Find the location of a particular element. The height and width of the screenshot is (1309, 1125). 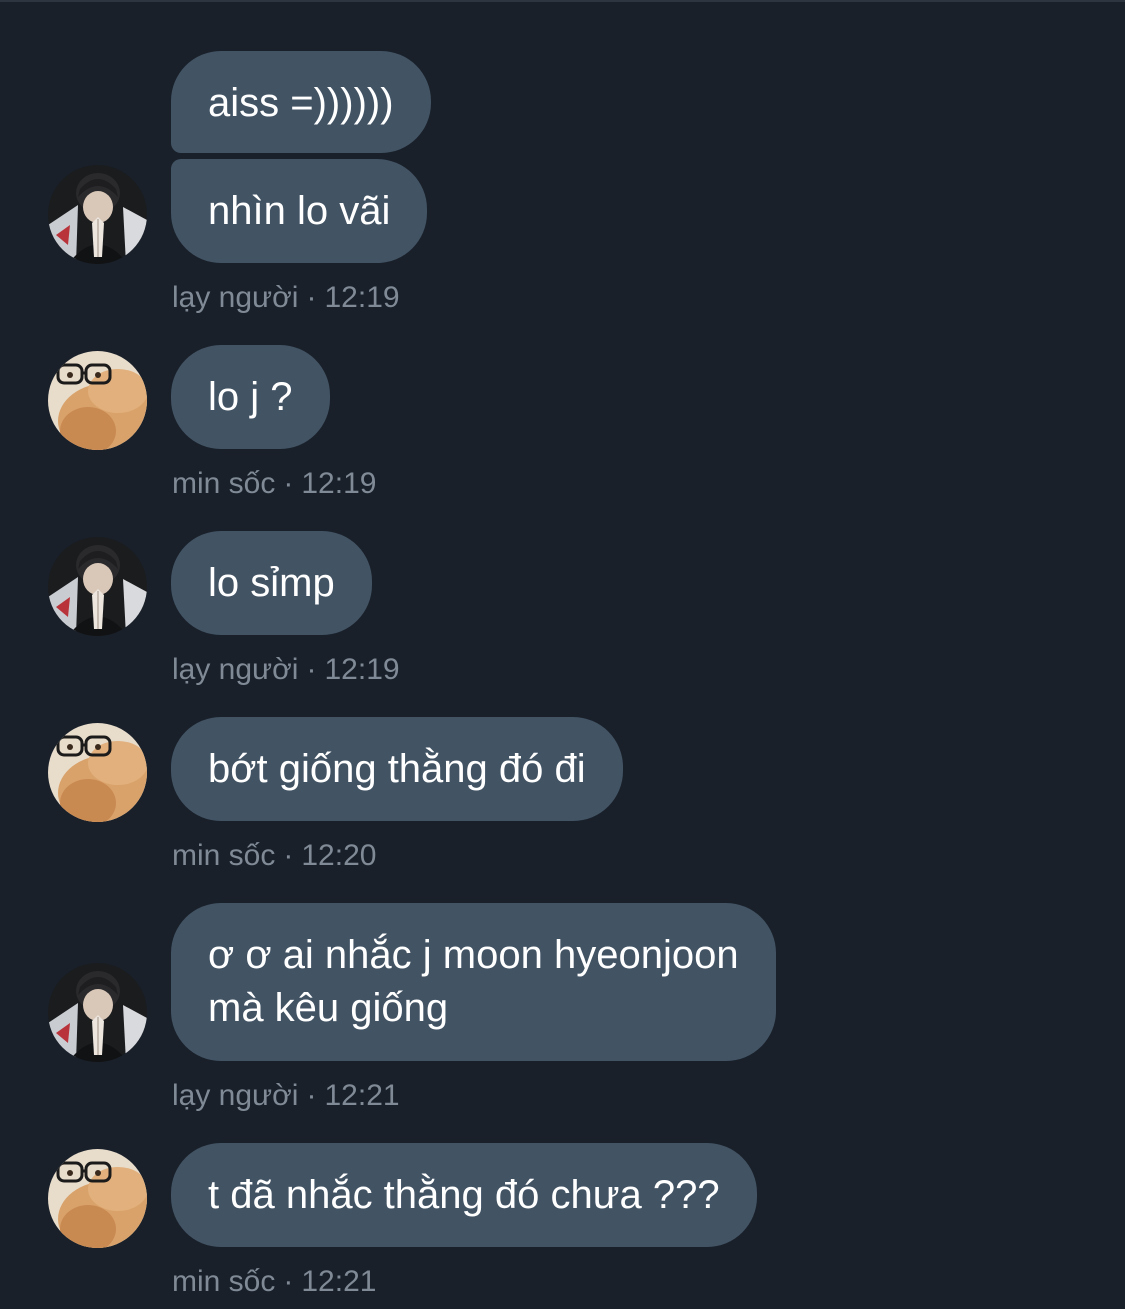

message-text: lo sỉmp is located at coordinates (271, 583).